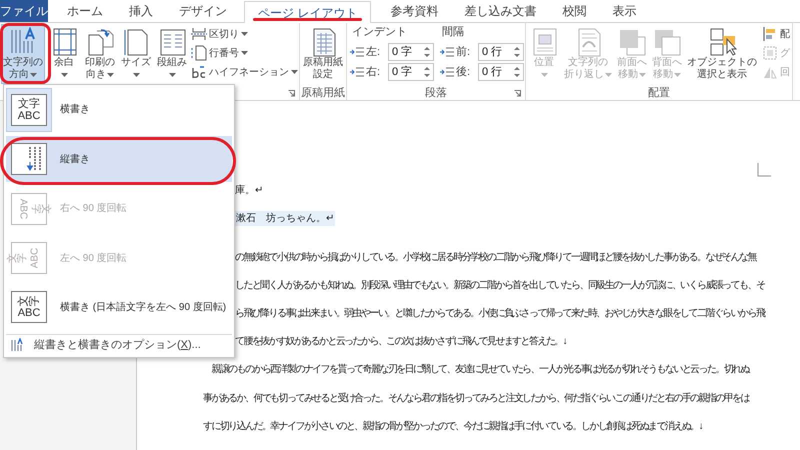 Image resolution: width=800 pixels, height=450 pixels. I want to click on ribbon-tab: 差し込み文書, so click(500, 11).